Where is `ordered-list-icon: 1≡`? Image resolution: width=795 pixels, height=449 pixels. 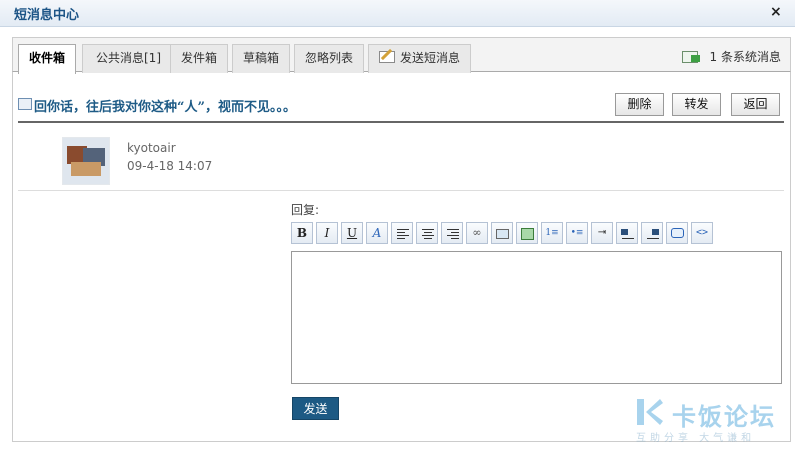
ordered-list-icon: 1≡ is located at coordinates (552, 233).